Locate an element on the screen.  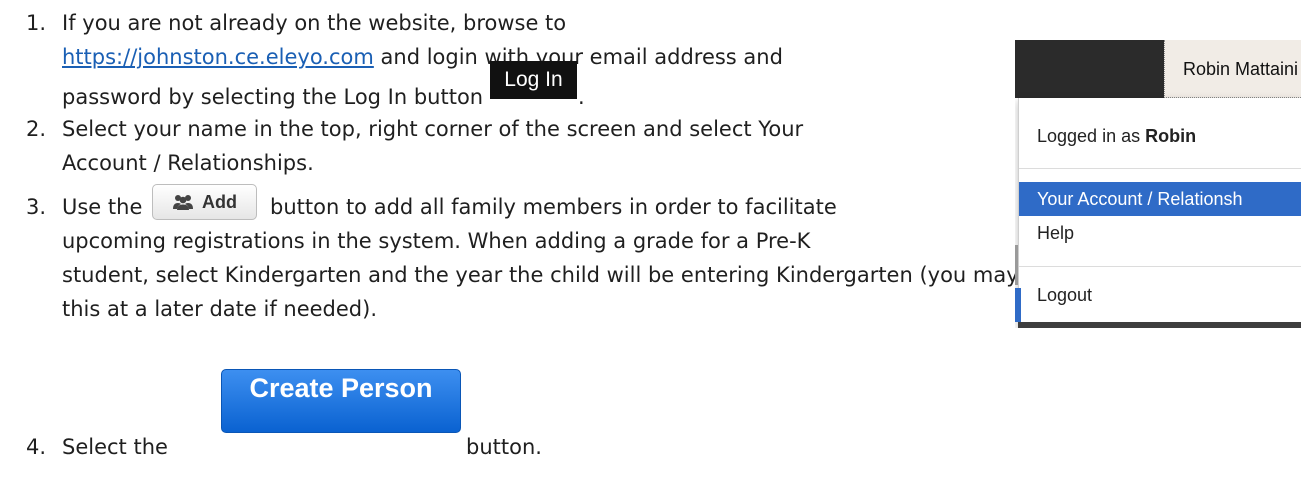
step-1-line-3: password by selecting the Log In button is located at coordinates (273, 97).